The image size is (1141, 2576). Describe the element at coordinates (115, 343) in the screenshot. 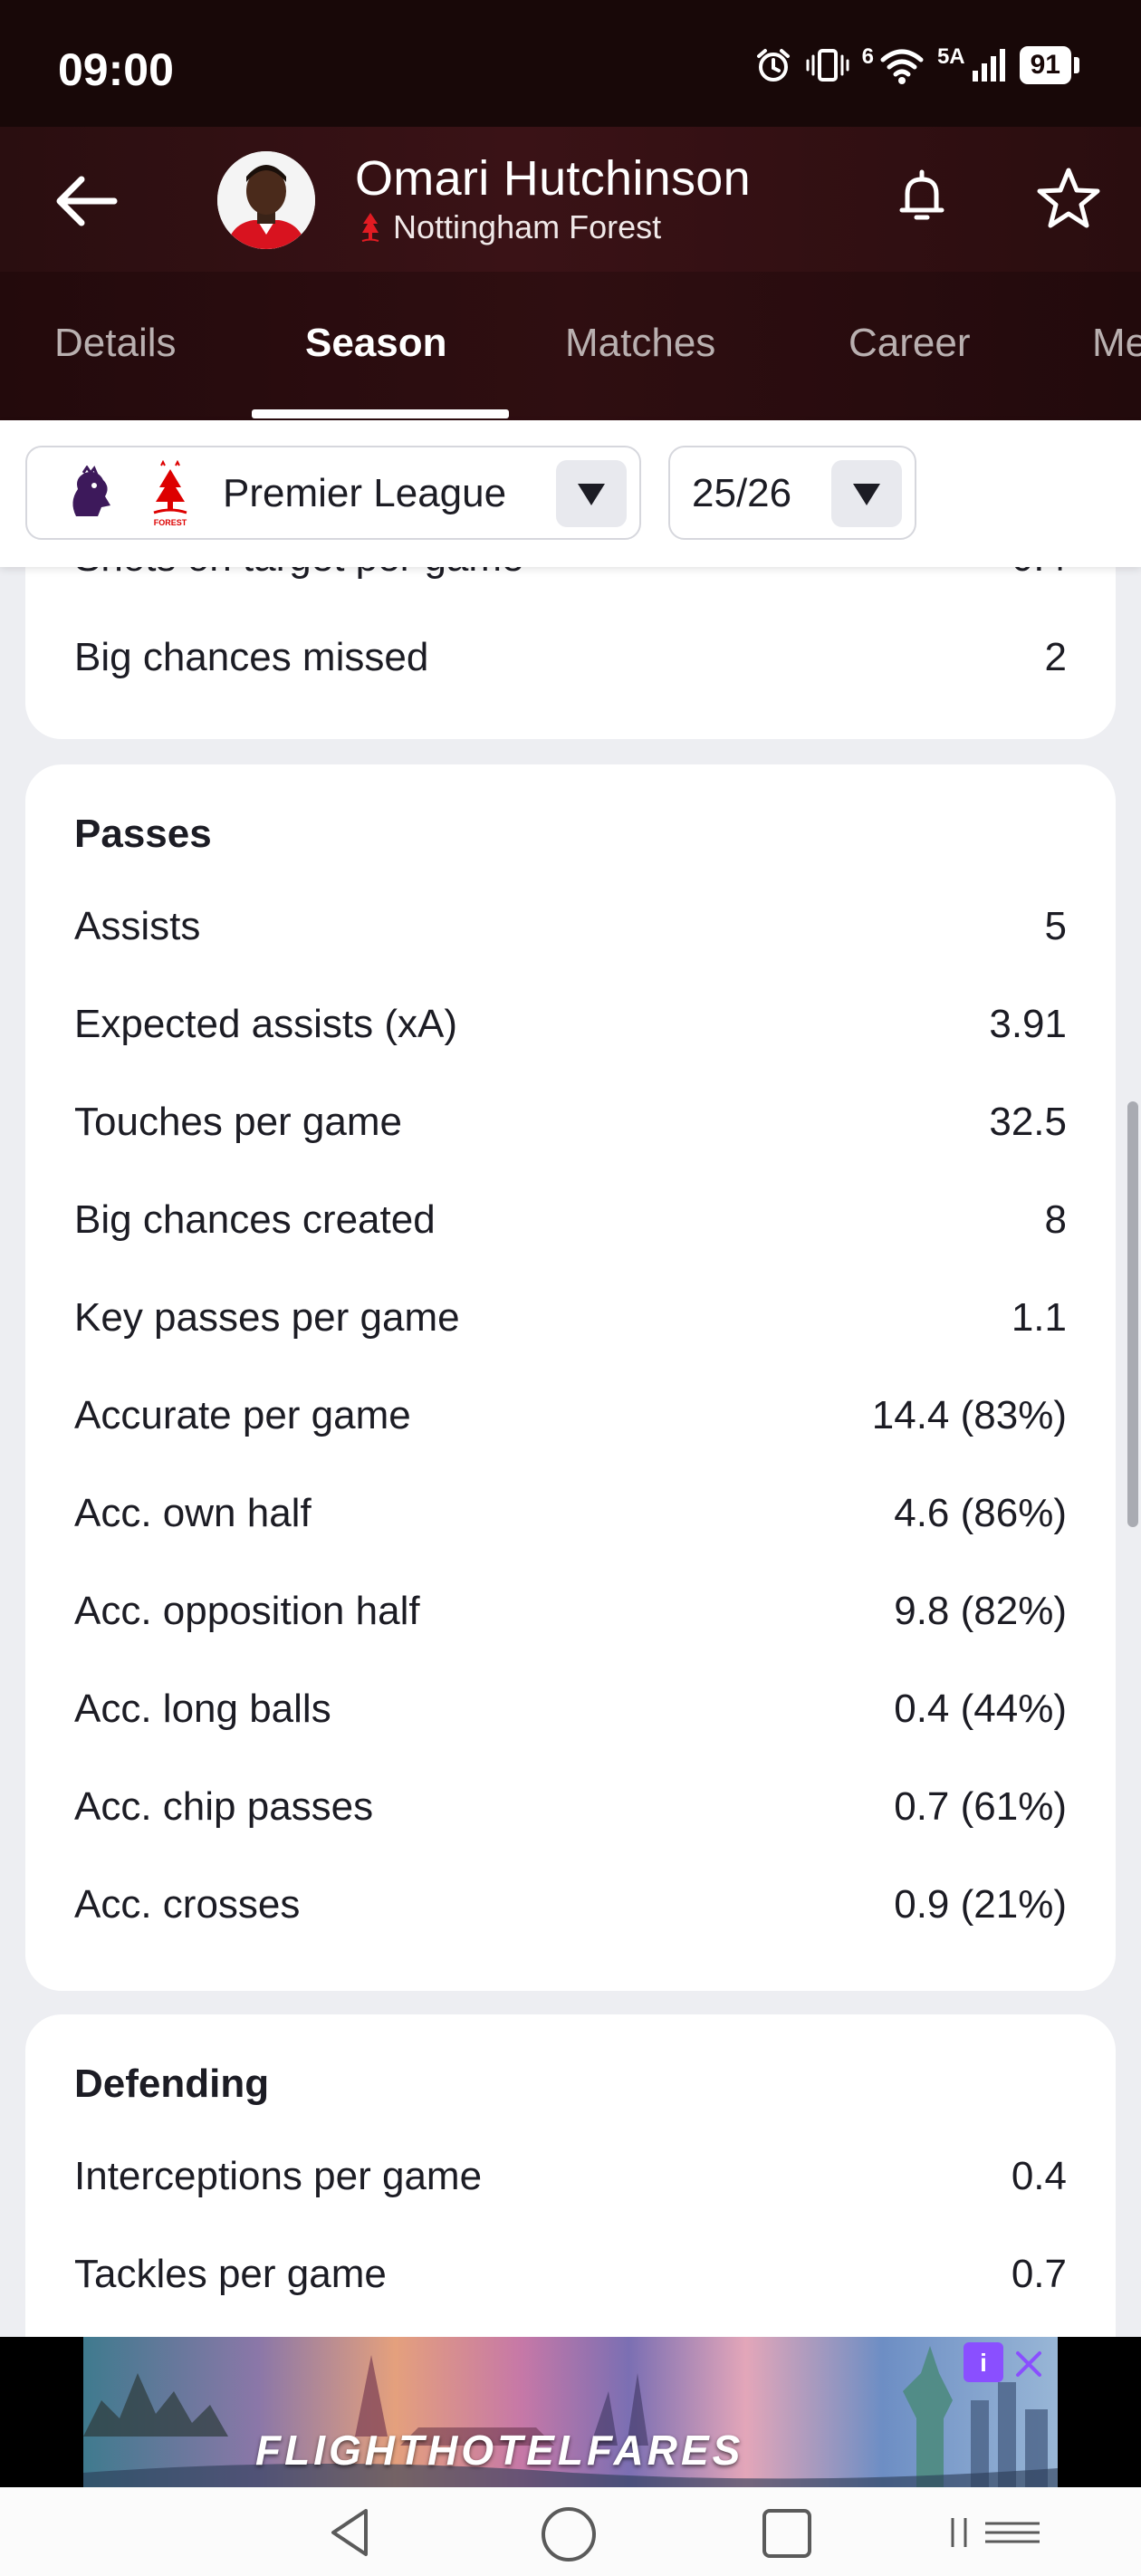

I see `tab-details: Details` at that location.